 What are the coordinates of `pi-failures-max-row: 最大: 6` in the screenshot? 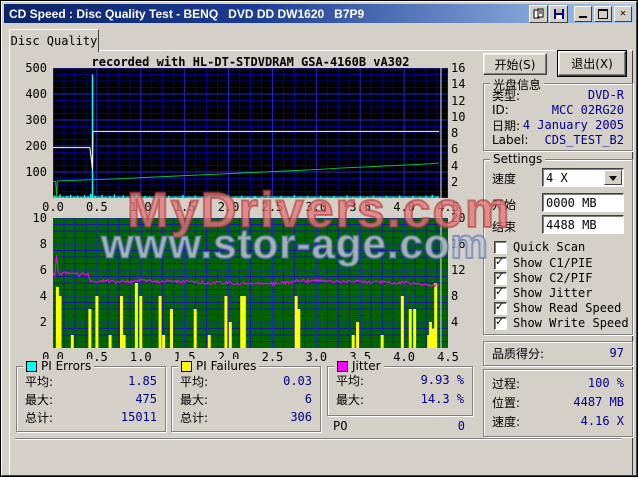 It's located at (246, 399).